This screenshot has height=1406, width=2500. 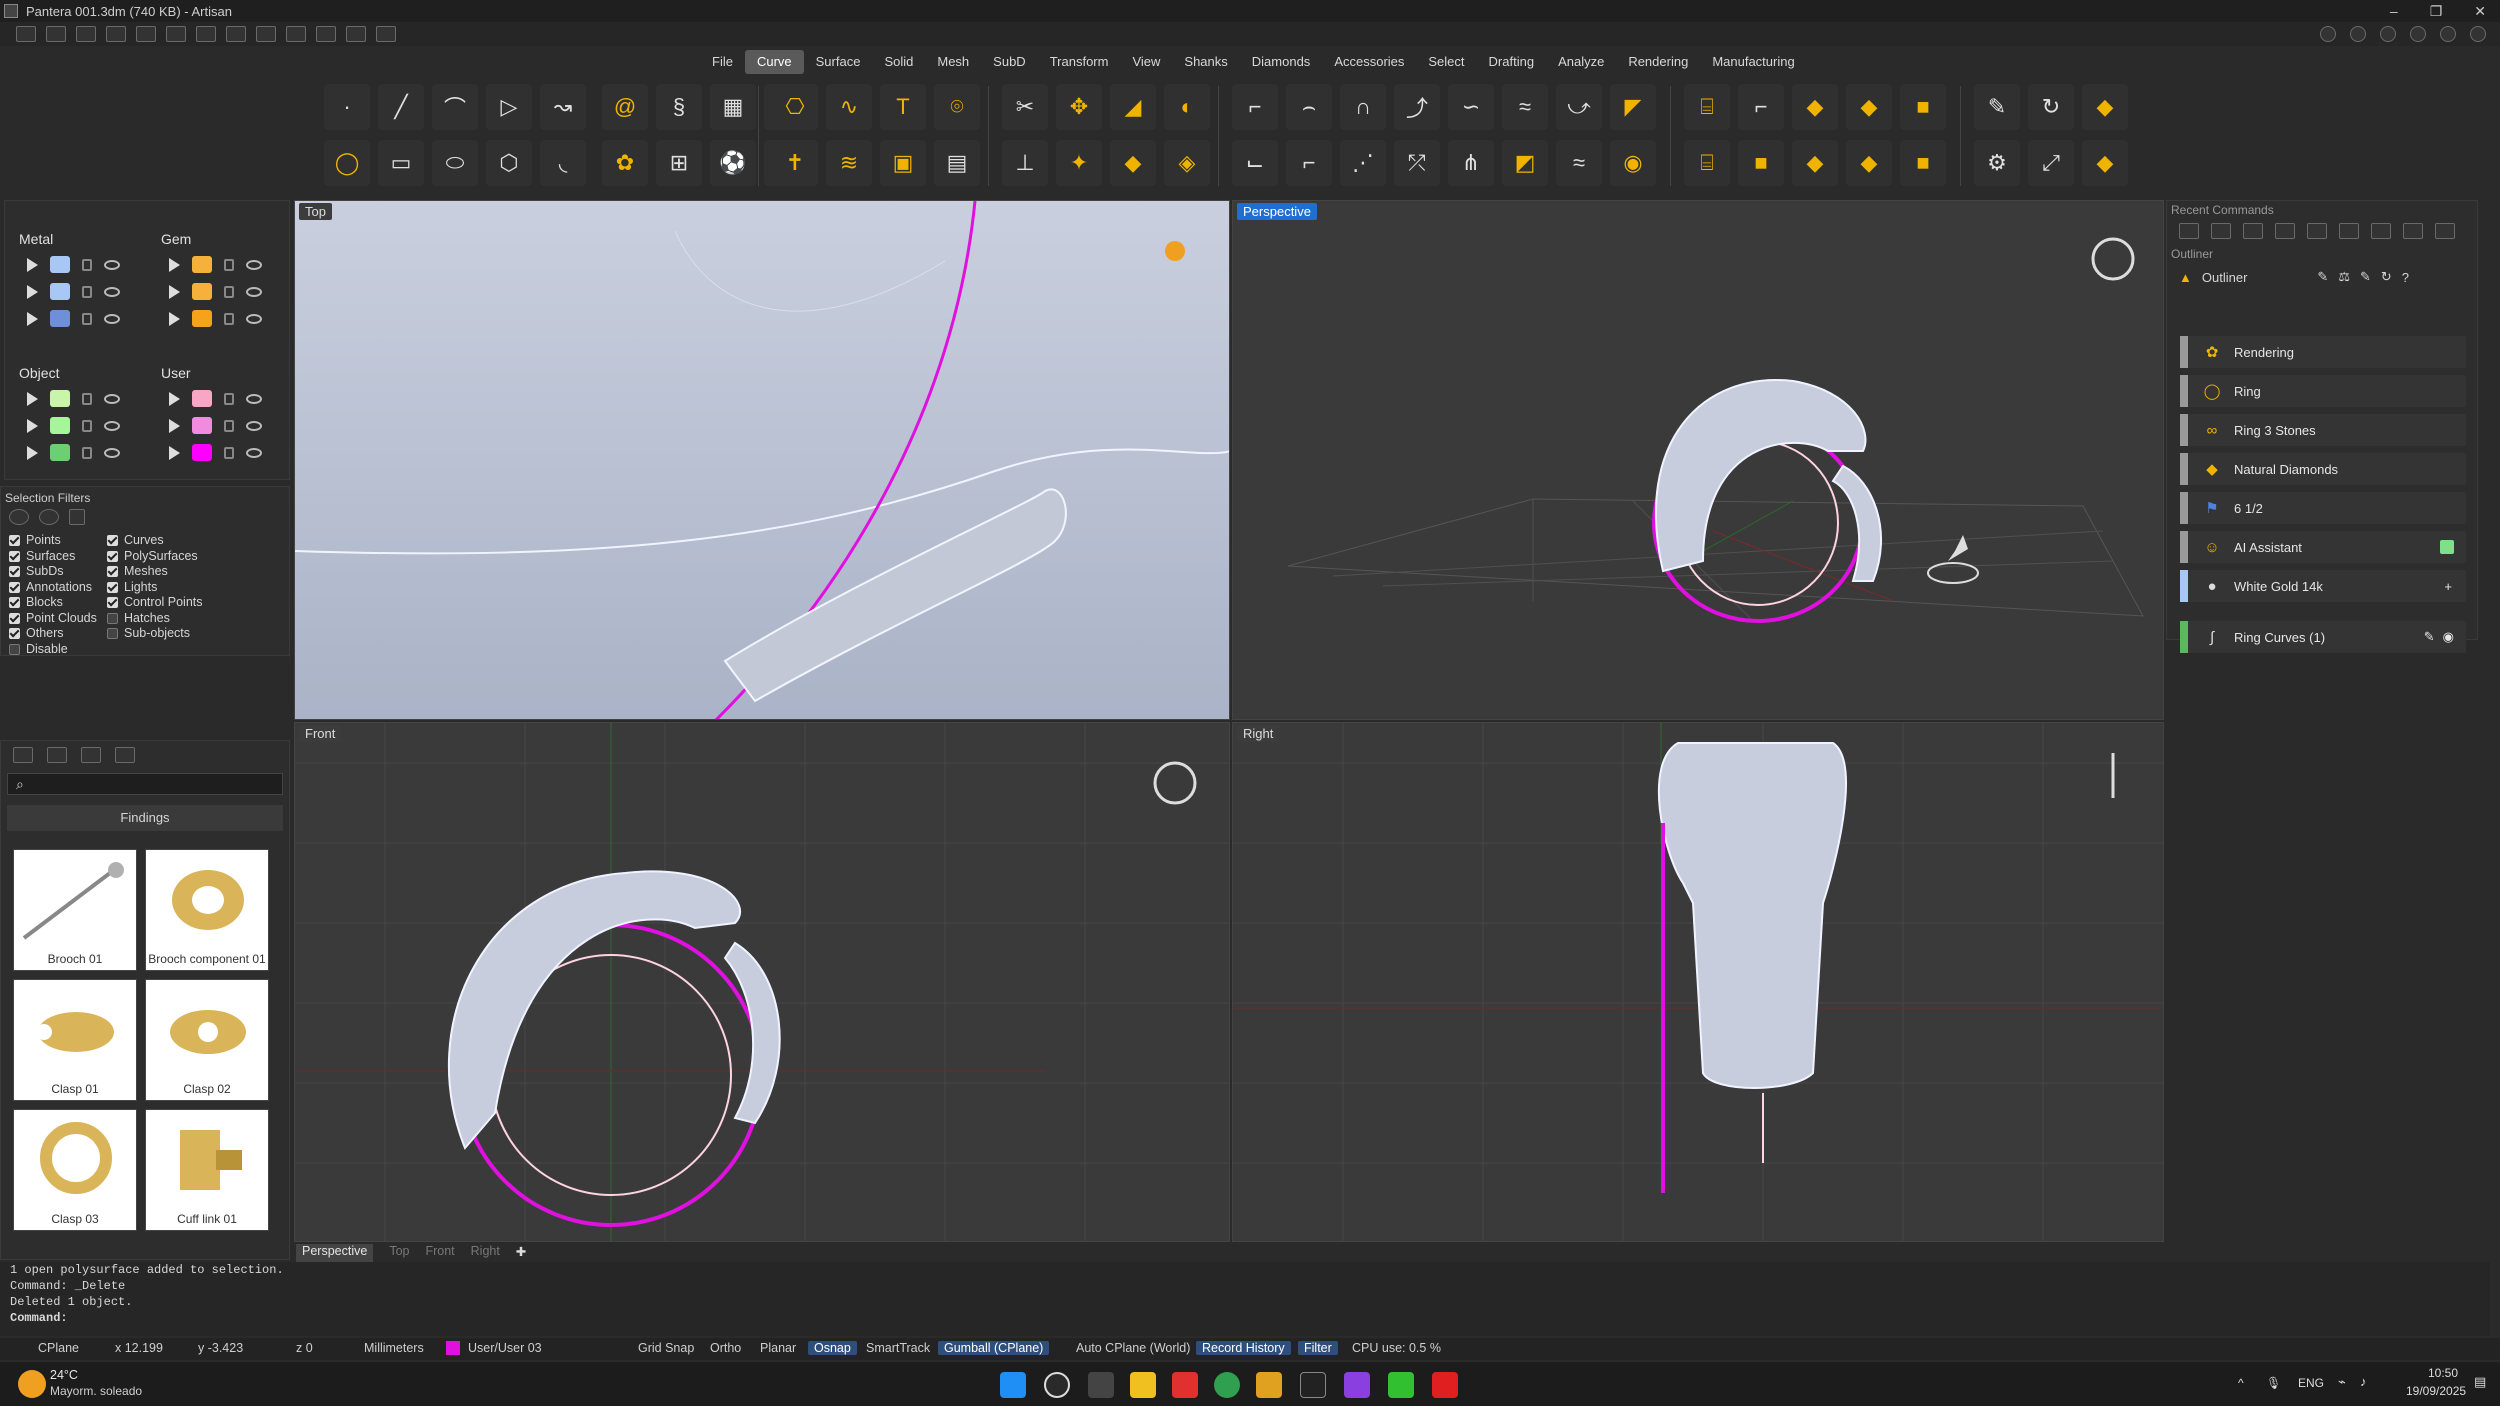 What do you see at coordinates (2405, 277) in the screenshot?
I see `help-icon: ?` at bounding box center [2405, 277].